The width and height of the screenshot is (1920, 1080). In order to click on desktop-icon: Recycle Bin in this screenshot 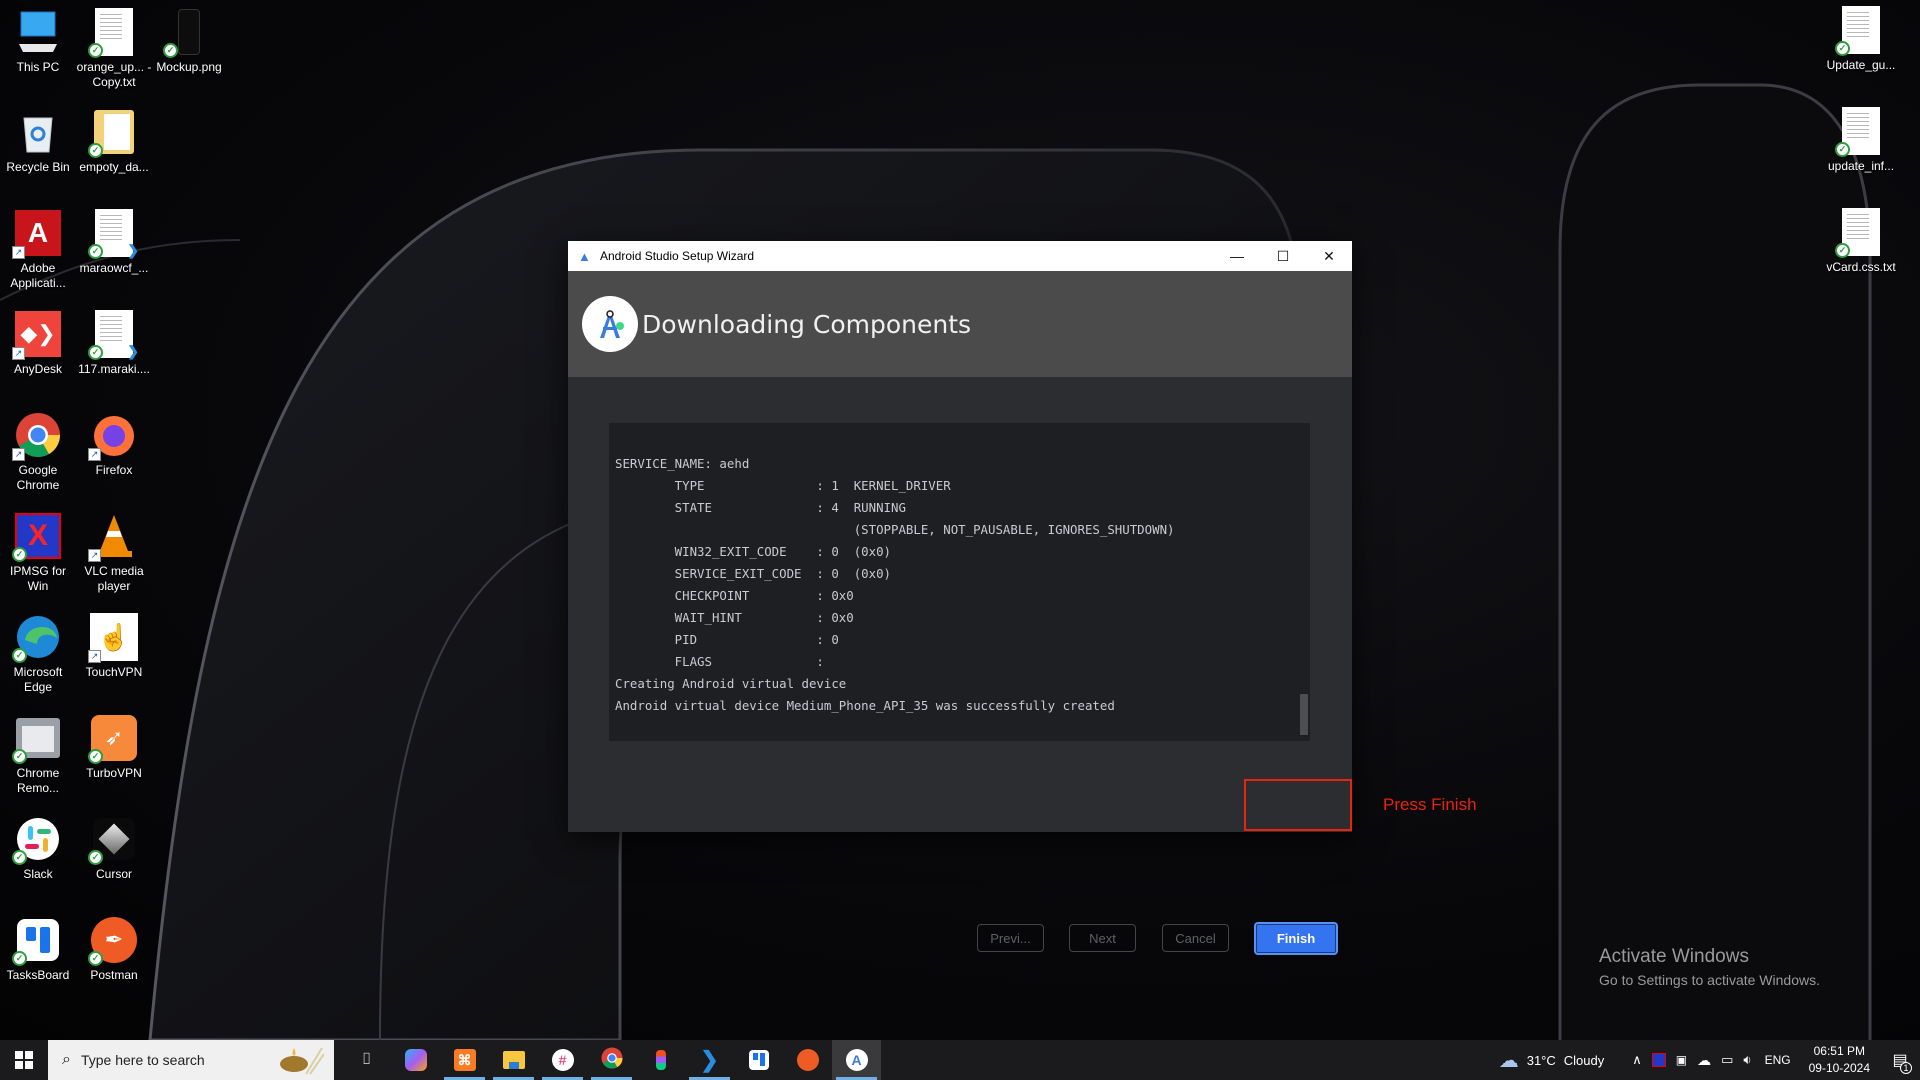, I will do `click(38, 141)`.